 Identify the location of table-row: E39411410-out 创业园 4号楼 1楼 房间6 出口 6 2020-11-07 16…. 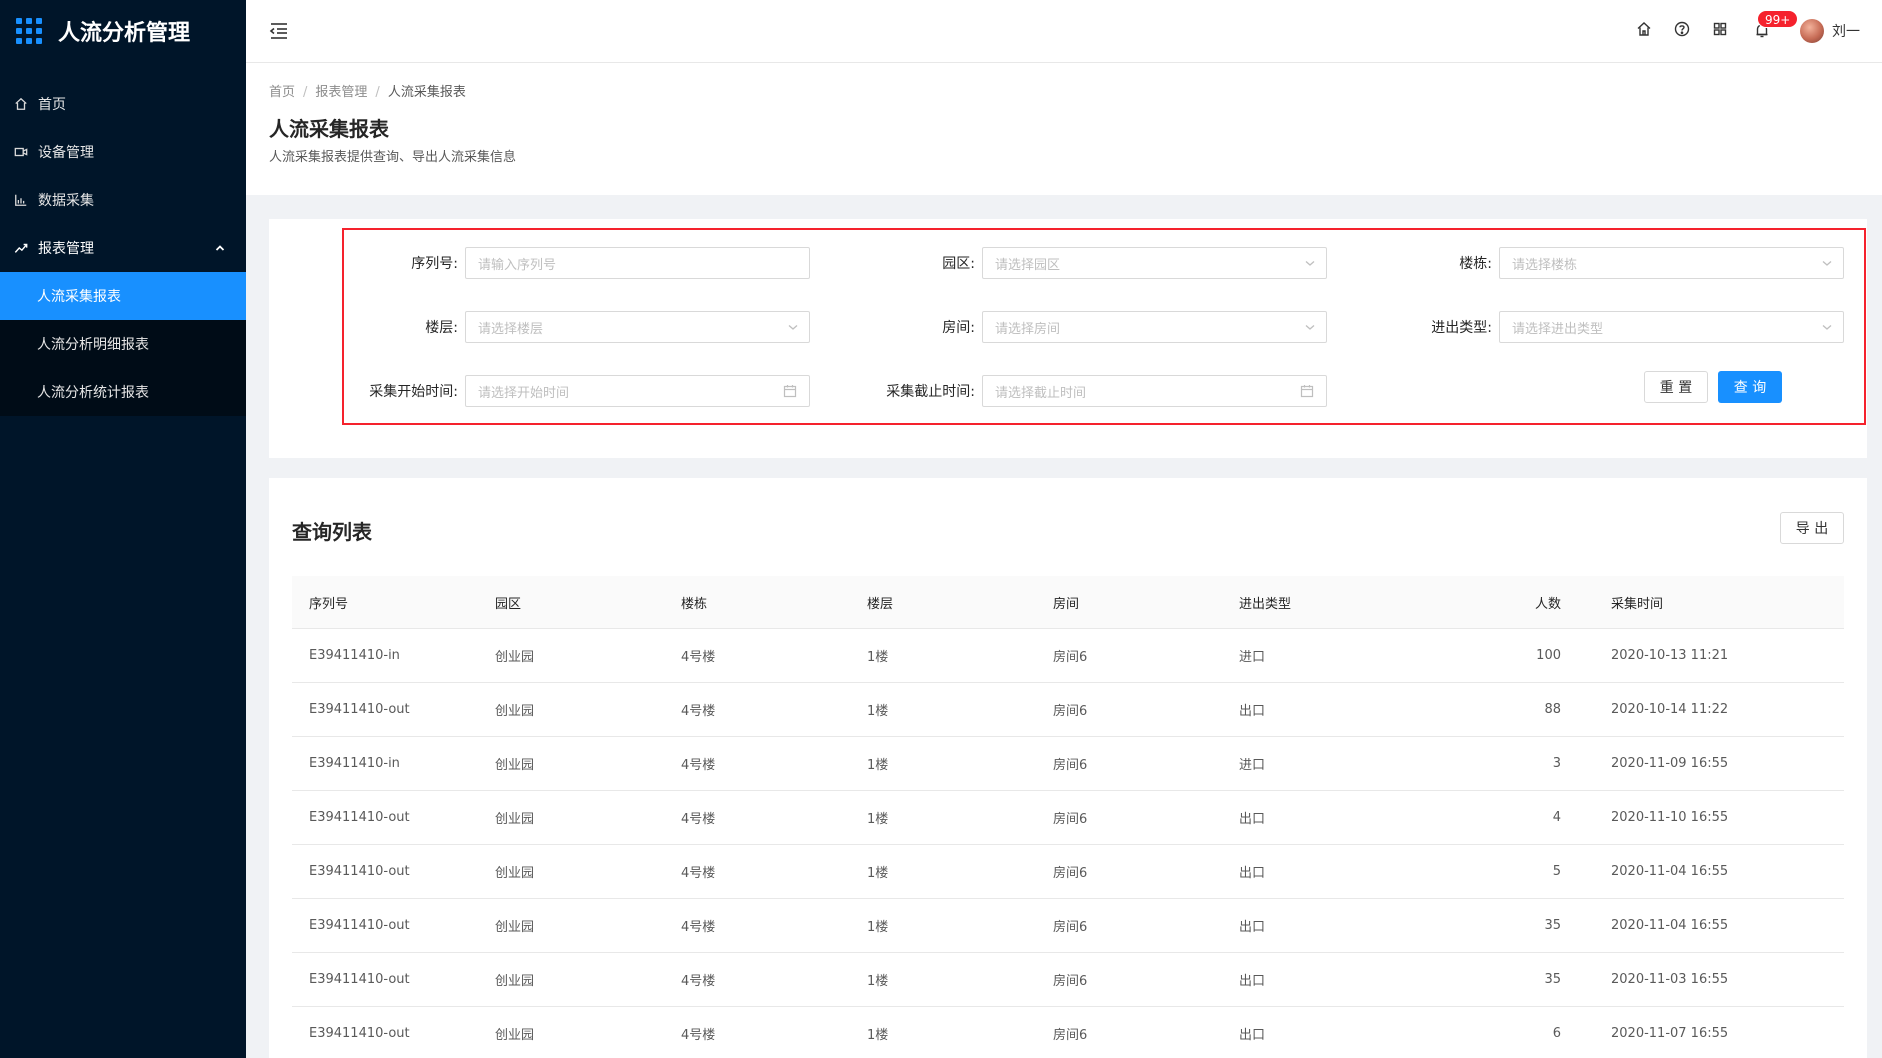
(1068, 1032).